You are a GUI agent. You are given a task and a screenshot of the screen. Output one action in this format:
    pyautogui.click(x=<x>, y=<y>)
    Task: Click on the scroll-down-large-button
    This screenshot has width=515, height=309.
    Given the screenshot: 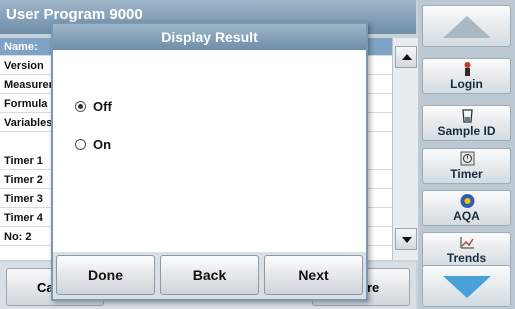 What is the action you would take?
    pyautogui.click(x=466, y=286)
    